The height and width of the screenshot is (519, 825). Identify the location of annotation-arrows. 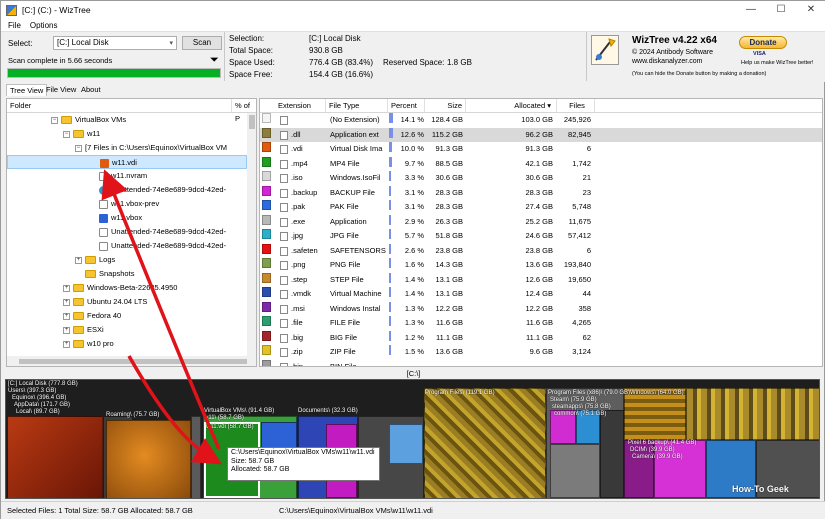
(162, 317).